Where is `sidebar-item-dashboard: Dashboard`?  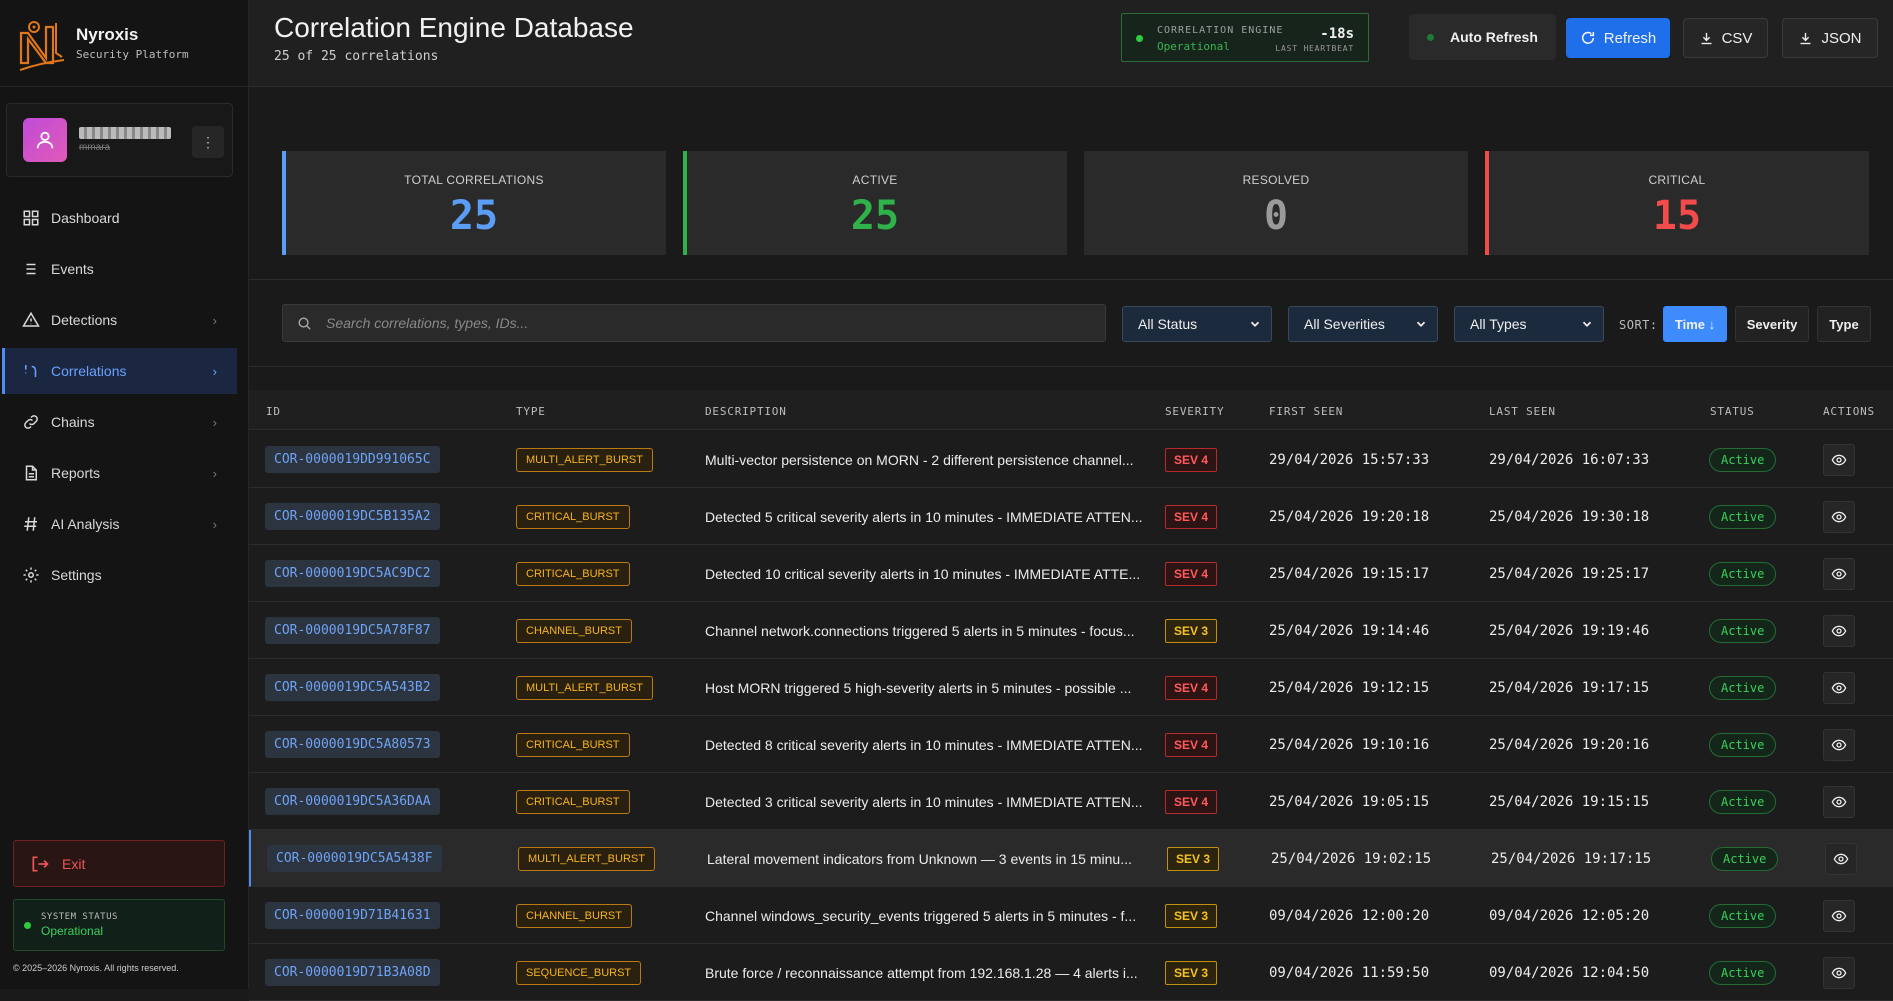
sidebar-item-dashboard: Dashboard is located at coordinates (119, 218).